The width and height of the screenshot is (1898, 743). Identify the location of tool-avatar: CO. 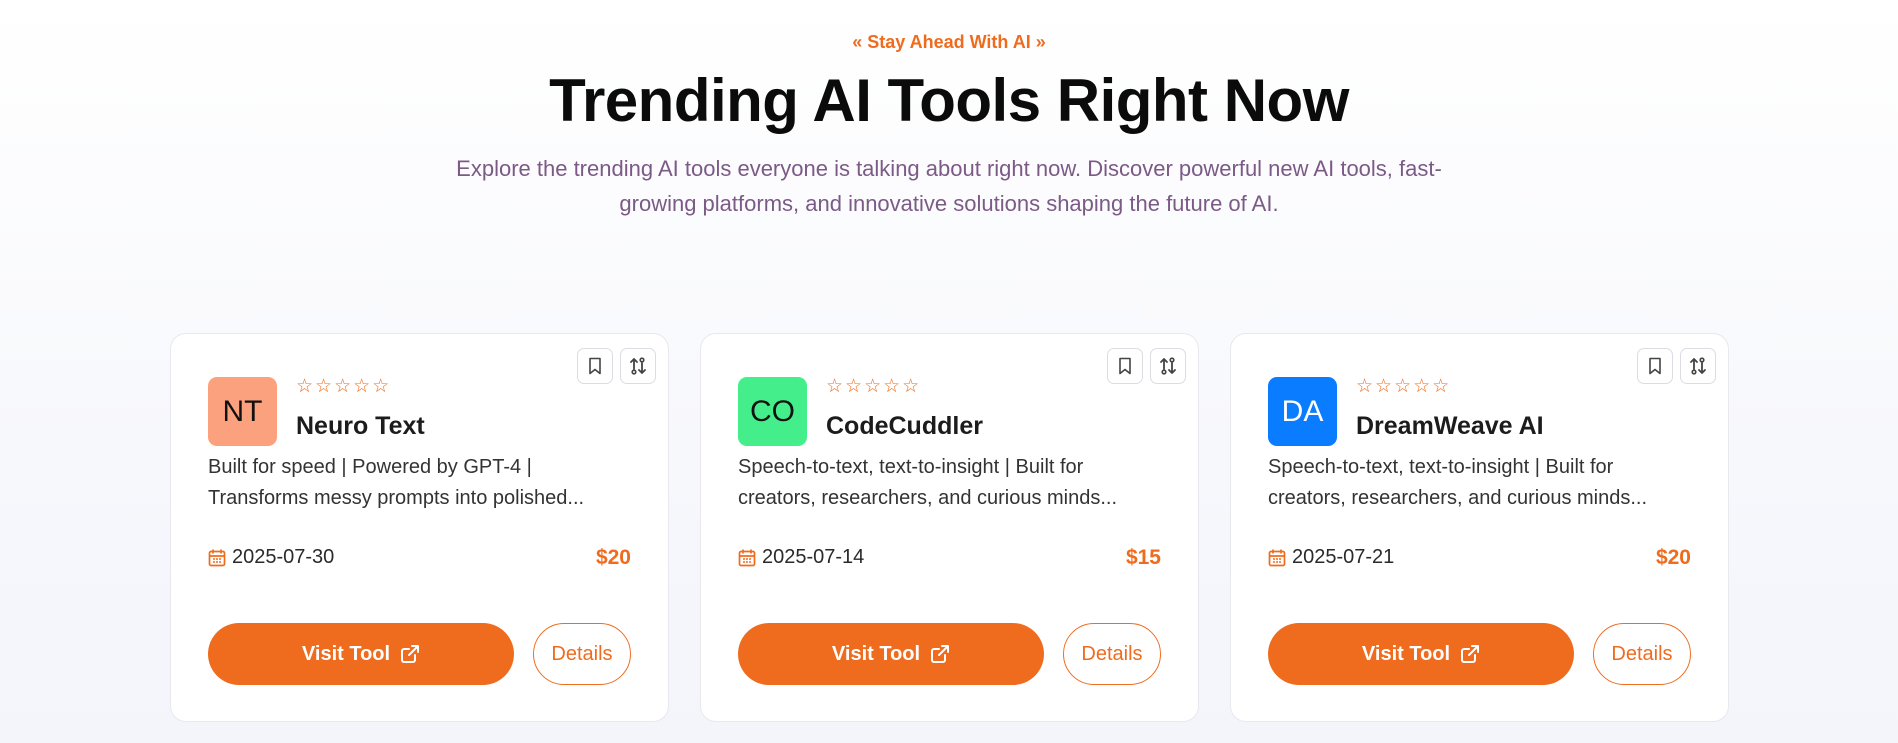
(772, 411).